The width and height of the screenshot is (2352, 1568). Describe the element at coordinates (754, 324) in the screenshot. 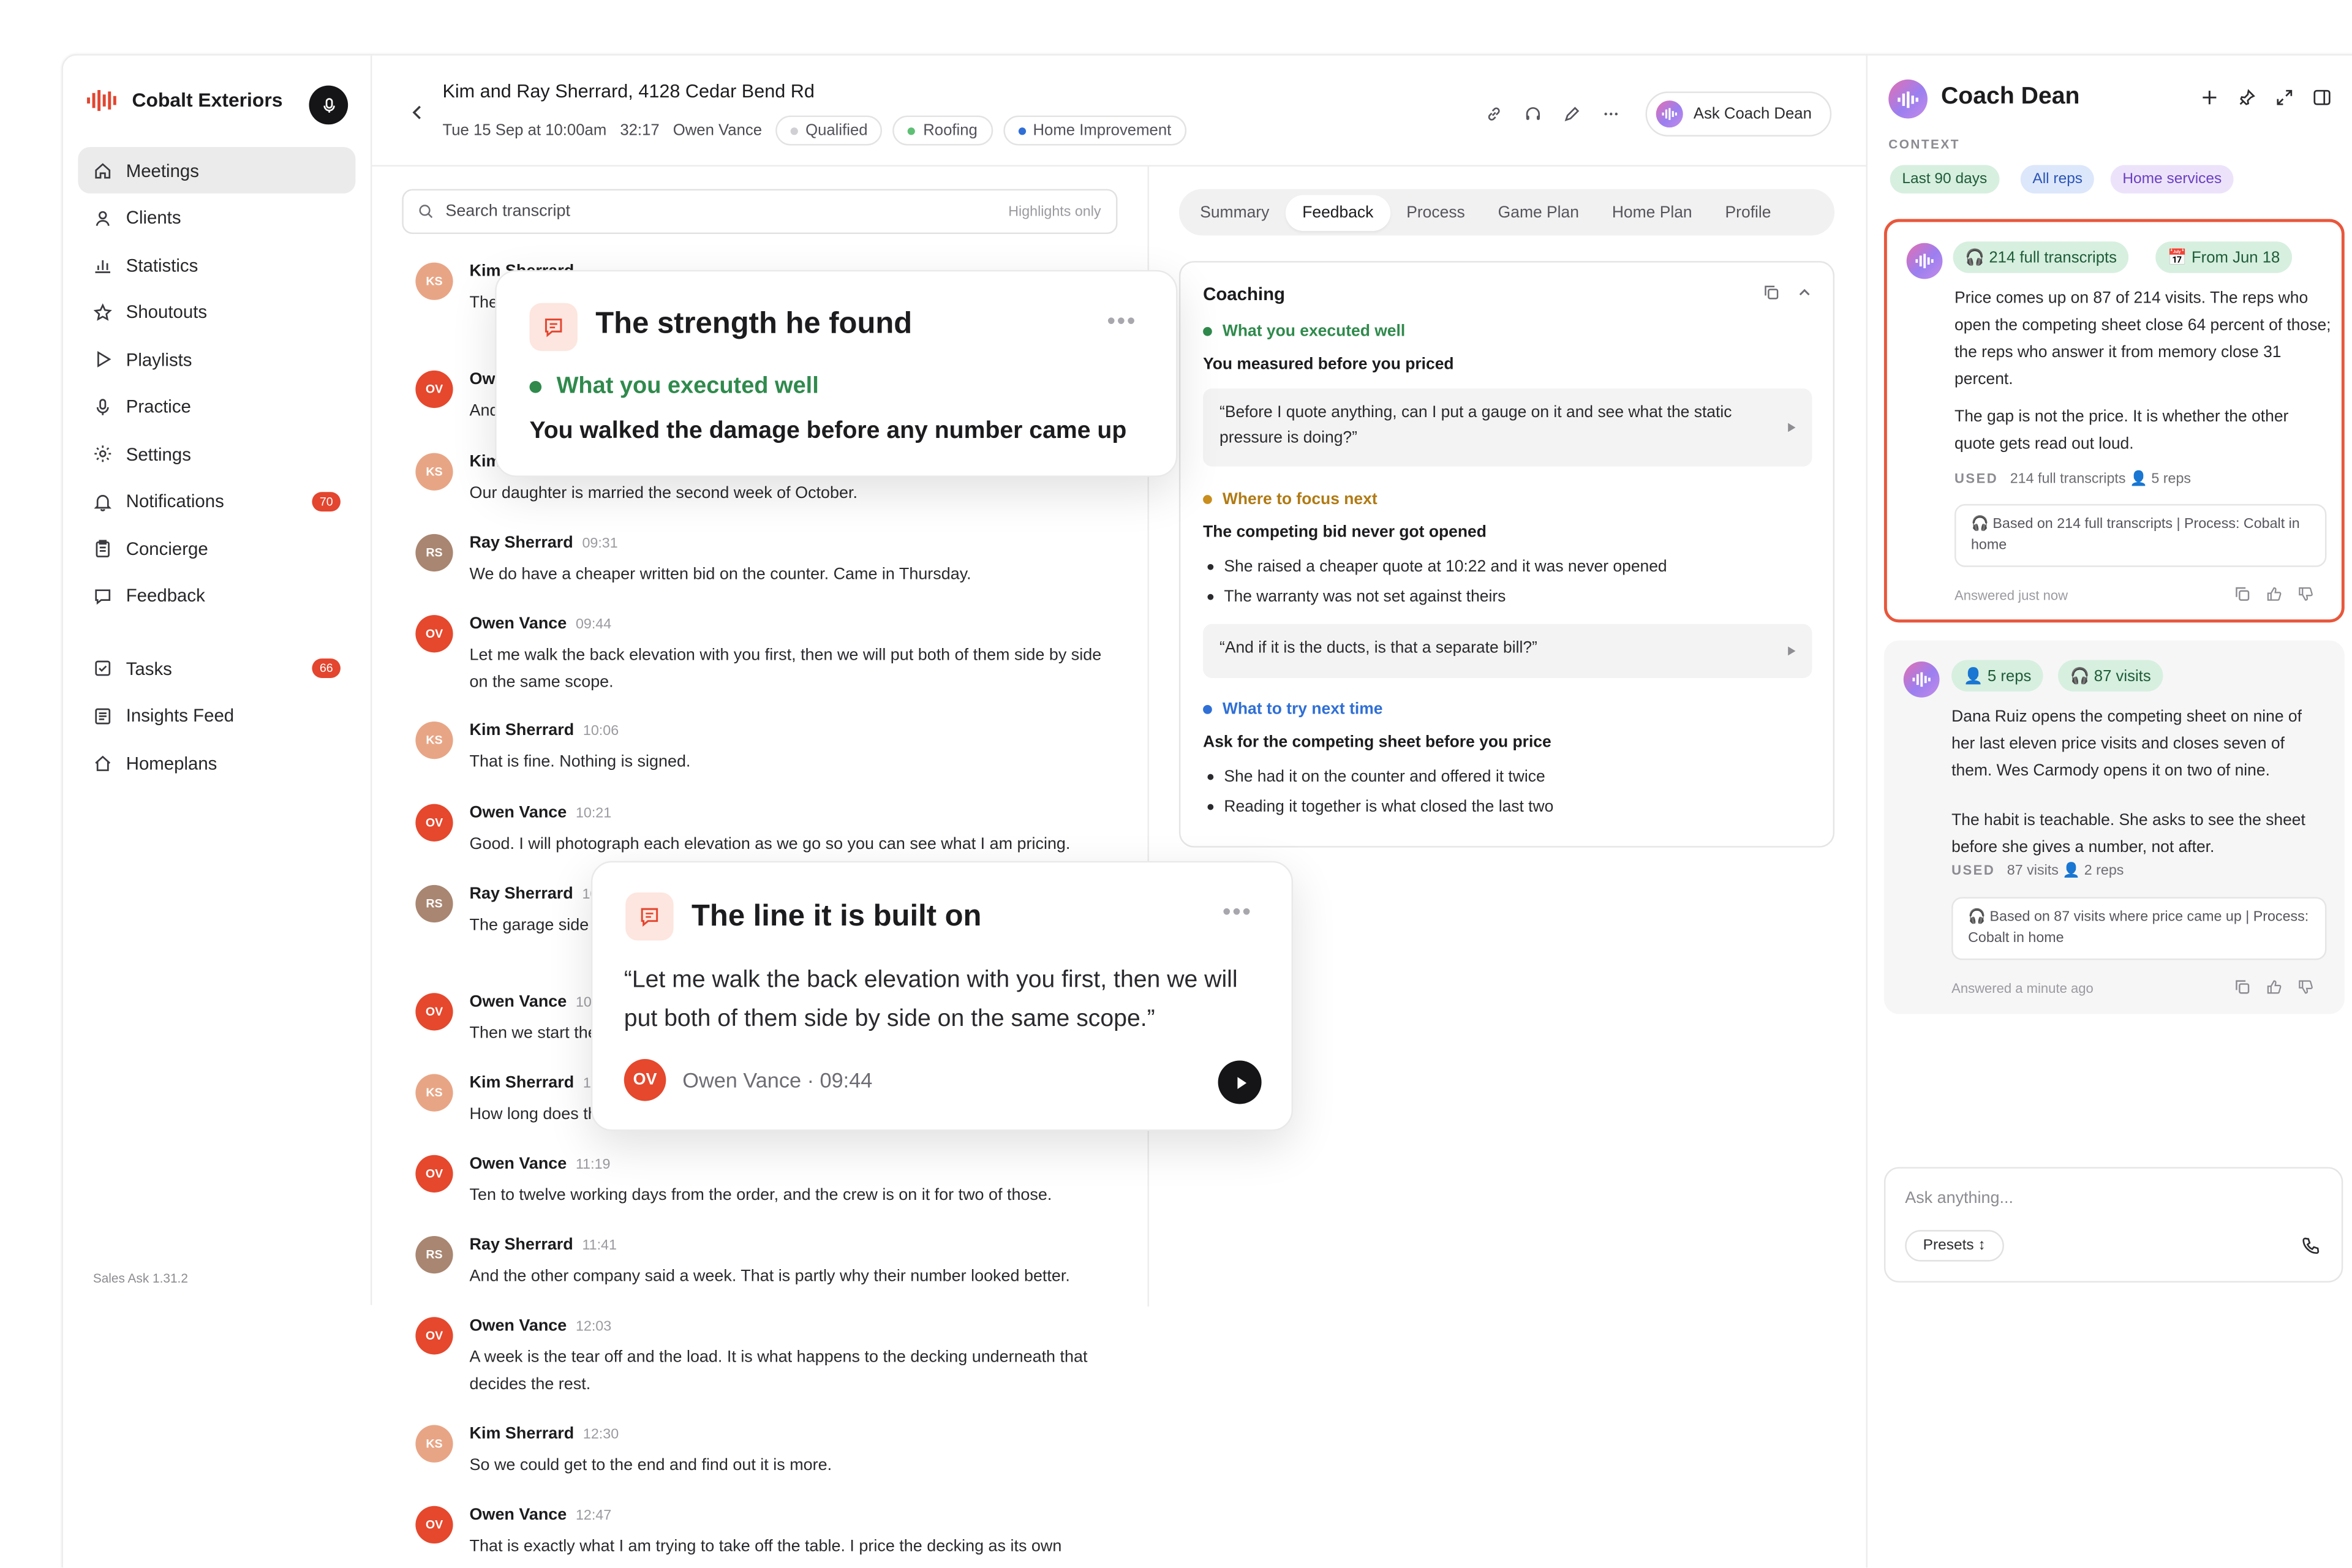

I see `strength-popup-title: The strength he found` at that location.